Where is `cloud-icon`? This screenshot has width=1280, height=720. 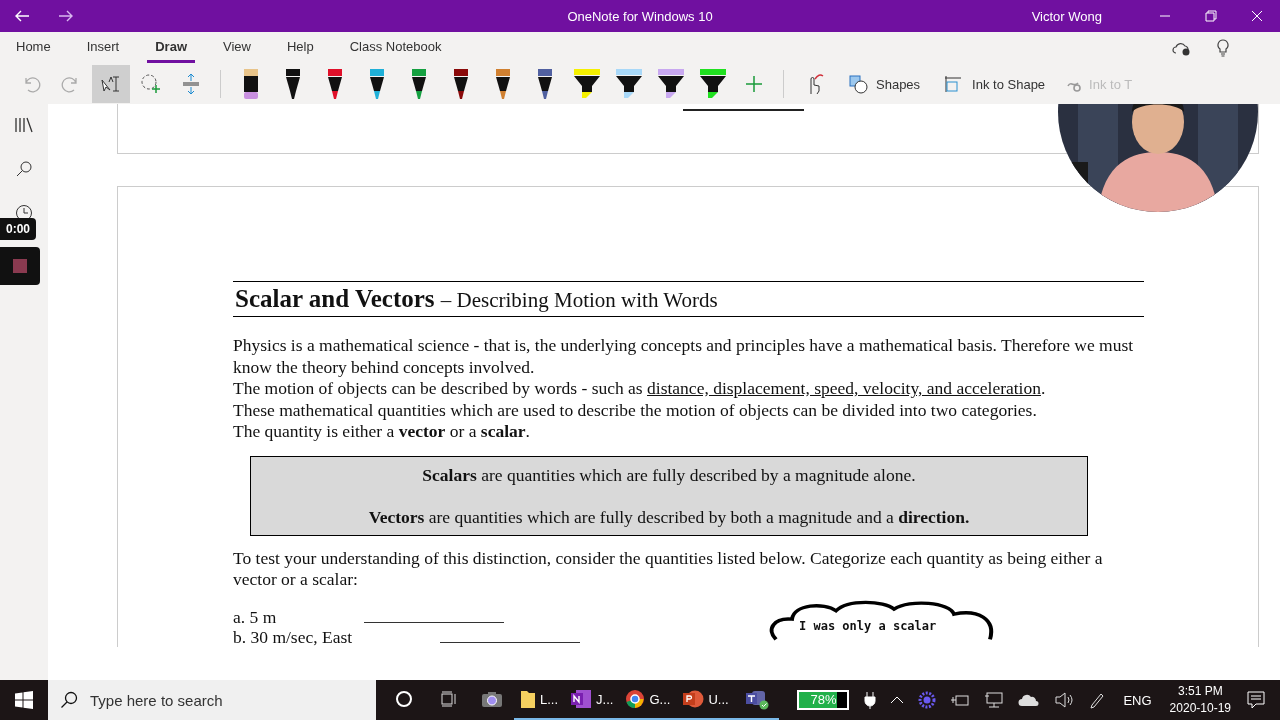
cloud-icon is located at coordinates (1029, 700).